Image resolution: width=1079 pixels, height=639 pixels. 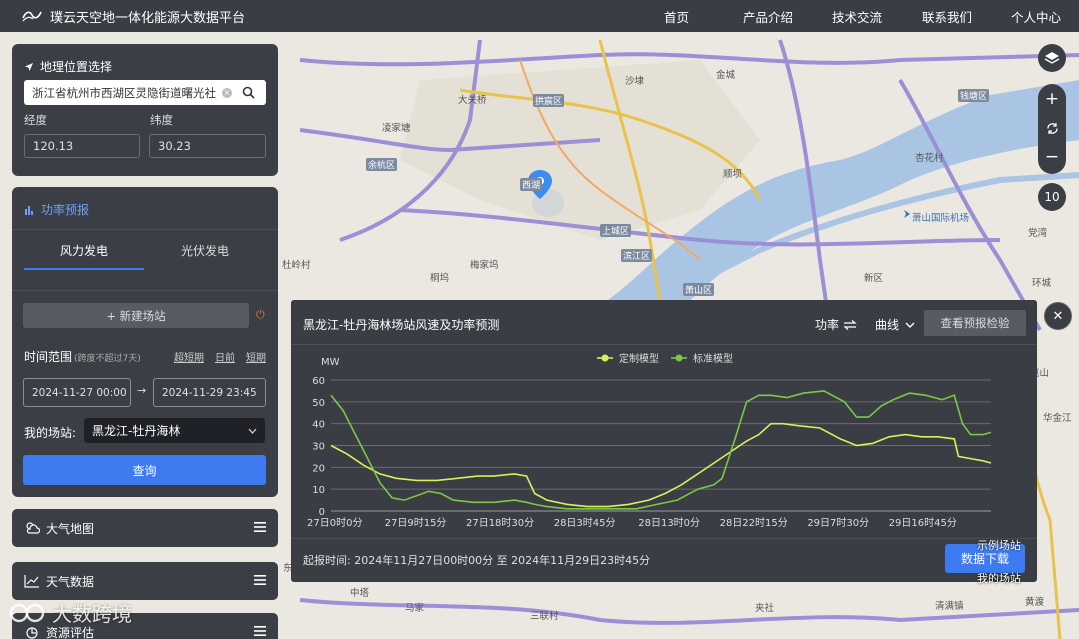 What do you see at coordinates (895, 324) in the screenshot?
I see `curve-select: 曲线` at bounding box center [895, 324].